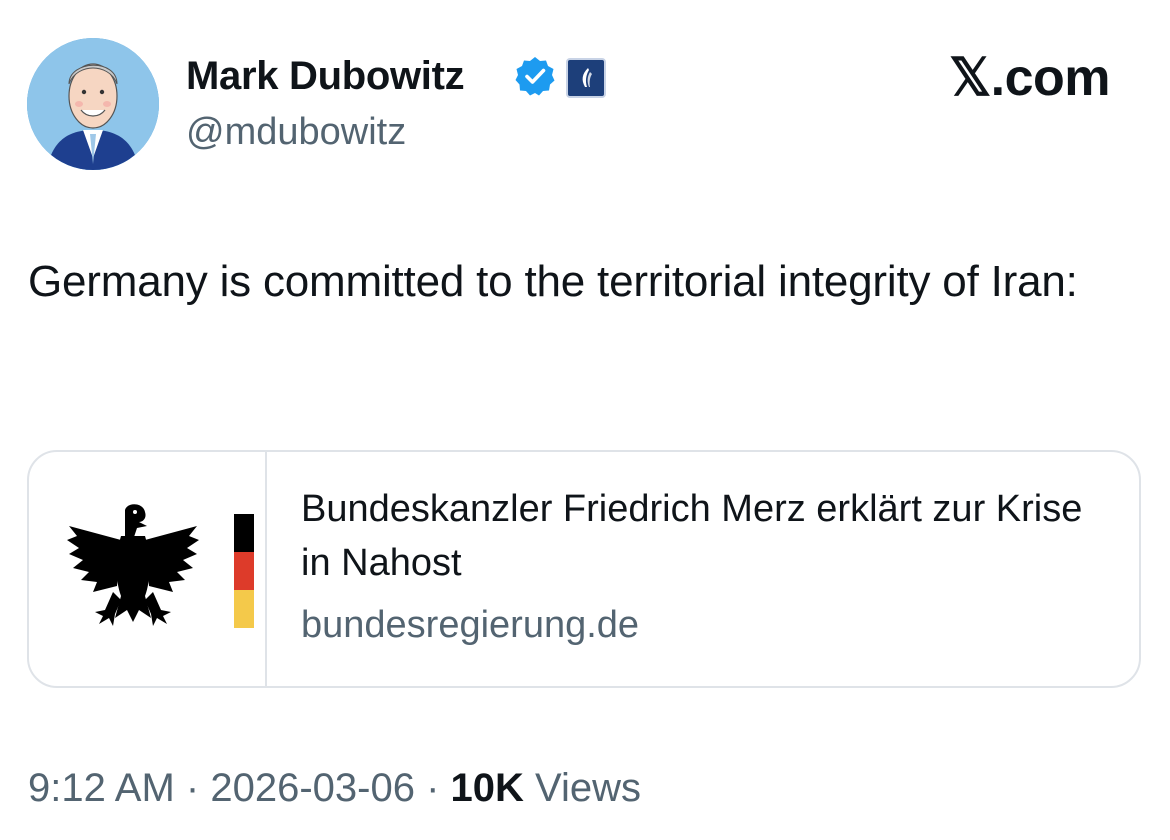 Image resolution: width=1170 pixels, height=840 pixels. What do you see at coordinates (133, 565) in the screenshot?
I see `federal-eagle-icon` at bounding box center [133, 565].